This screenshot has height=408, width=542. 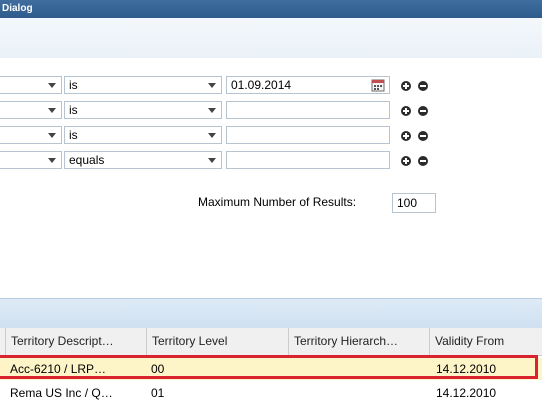 I want to click on cell-territory-level: 01, so click(x=158, y=393).